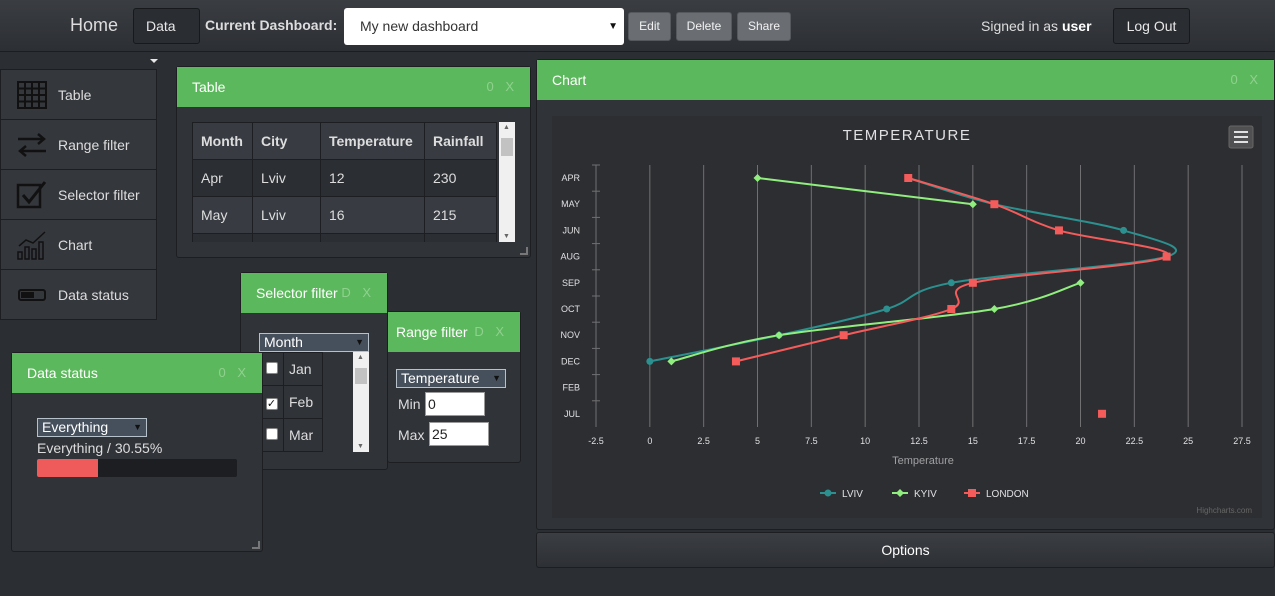  Describe the element at coordinates (372, 141) in the screenshot. I see `column-header: Temperature` at that location.